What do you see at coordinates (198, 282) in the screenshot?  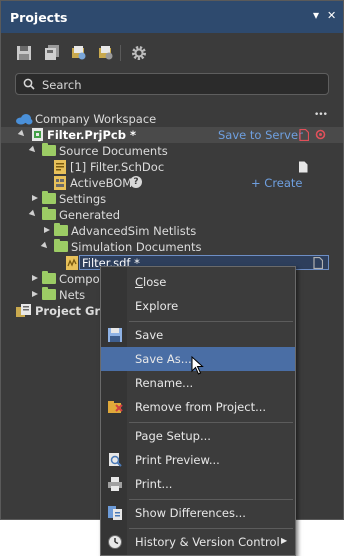 I see `menu-item-close: Close` at bounding box center [198, 282].